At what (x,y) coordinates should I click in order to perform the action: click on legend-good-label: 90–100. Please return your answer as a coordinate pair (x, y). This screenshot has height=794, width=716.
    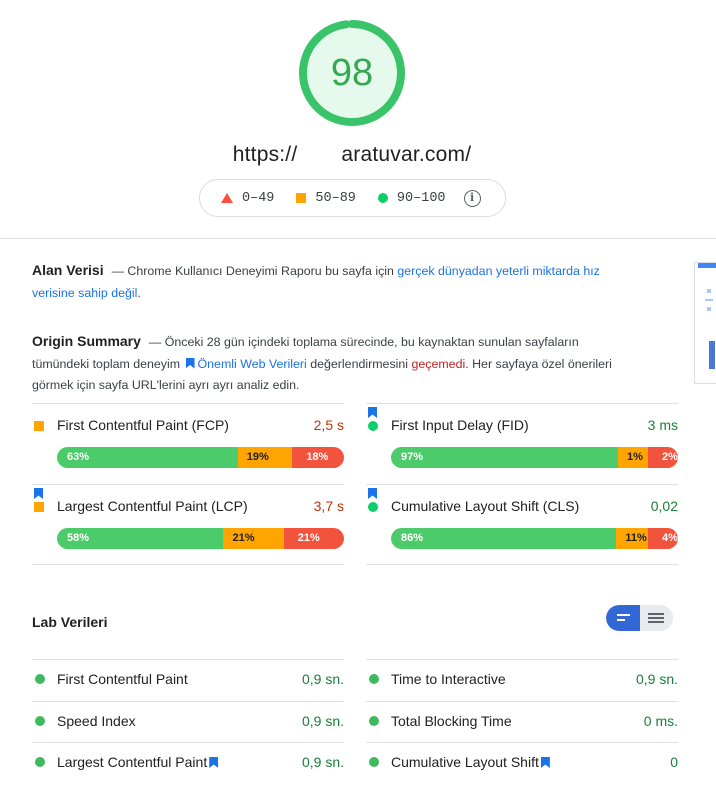
    Looking at the image, I should click on (421, 198).